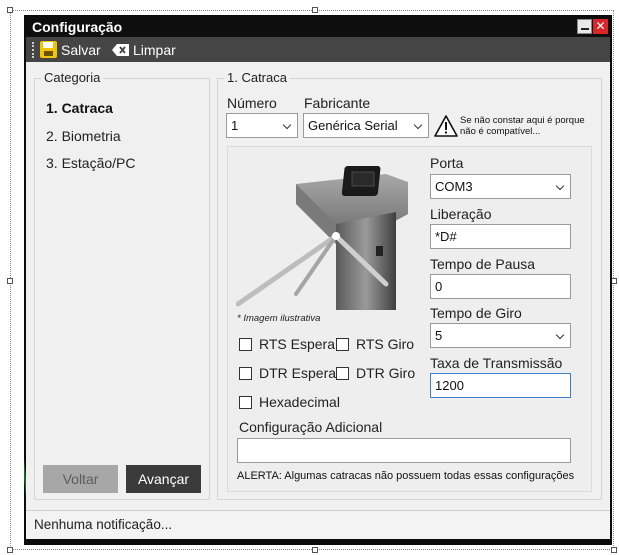 Image resolution: width=619 pixels, height=555 pixels. Describe the element at coordinates (10, 10) in the screenshot. I see `resize-handle-top-left` at that location.